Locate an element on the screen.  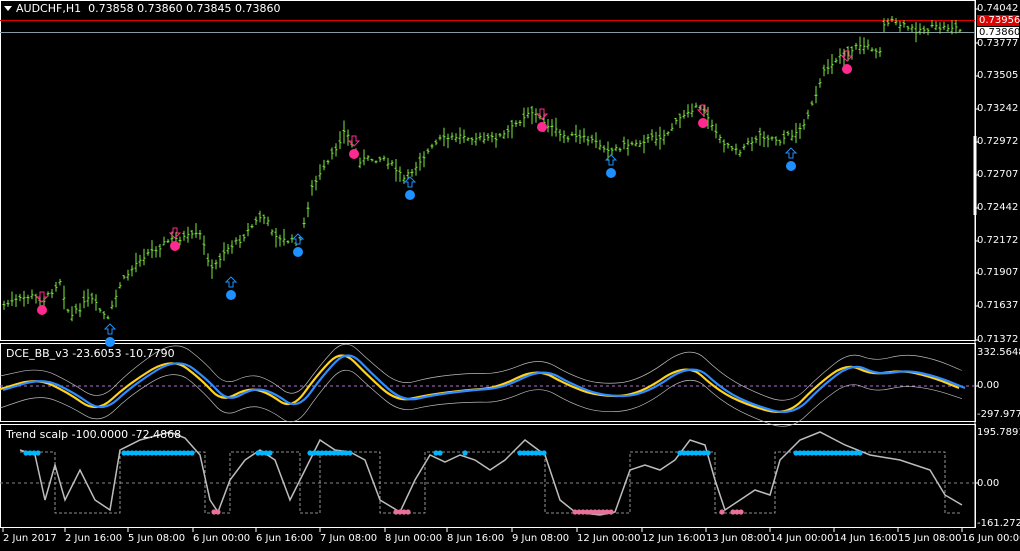
price-axis-label: 0.72442 is located at coordinates (998, 207).